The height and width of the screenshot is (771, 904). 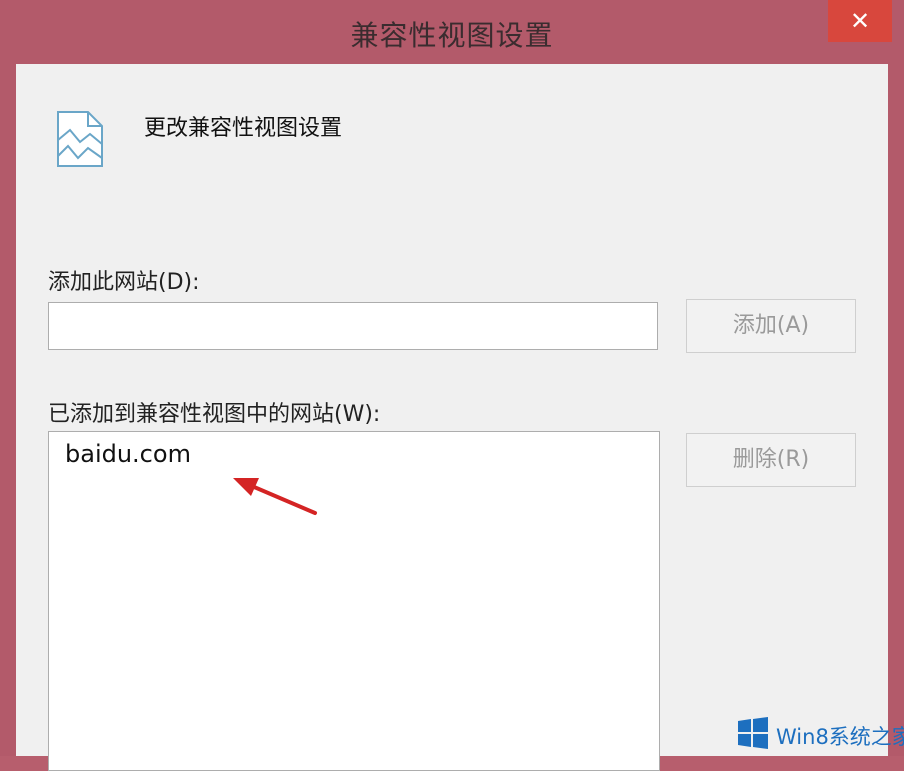 What do you see at coordinates (840, 737) in the screenshot?
I see `watermark-text: Win8系统之家` at bounding box center [840, 737].